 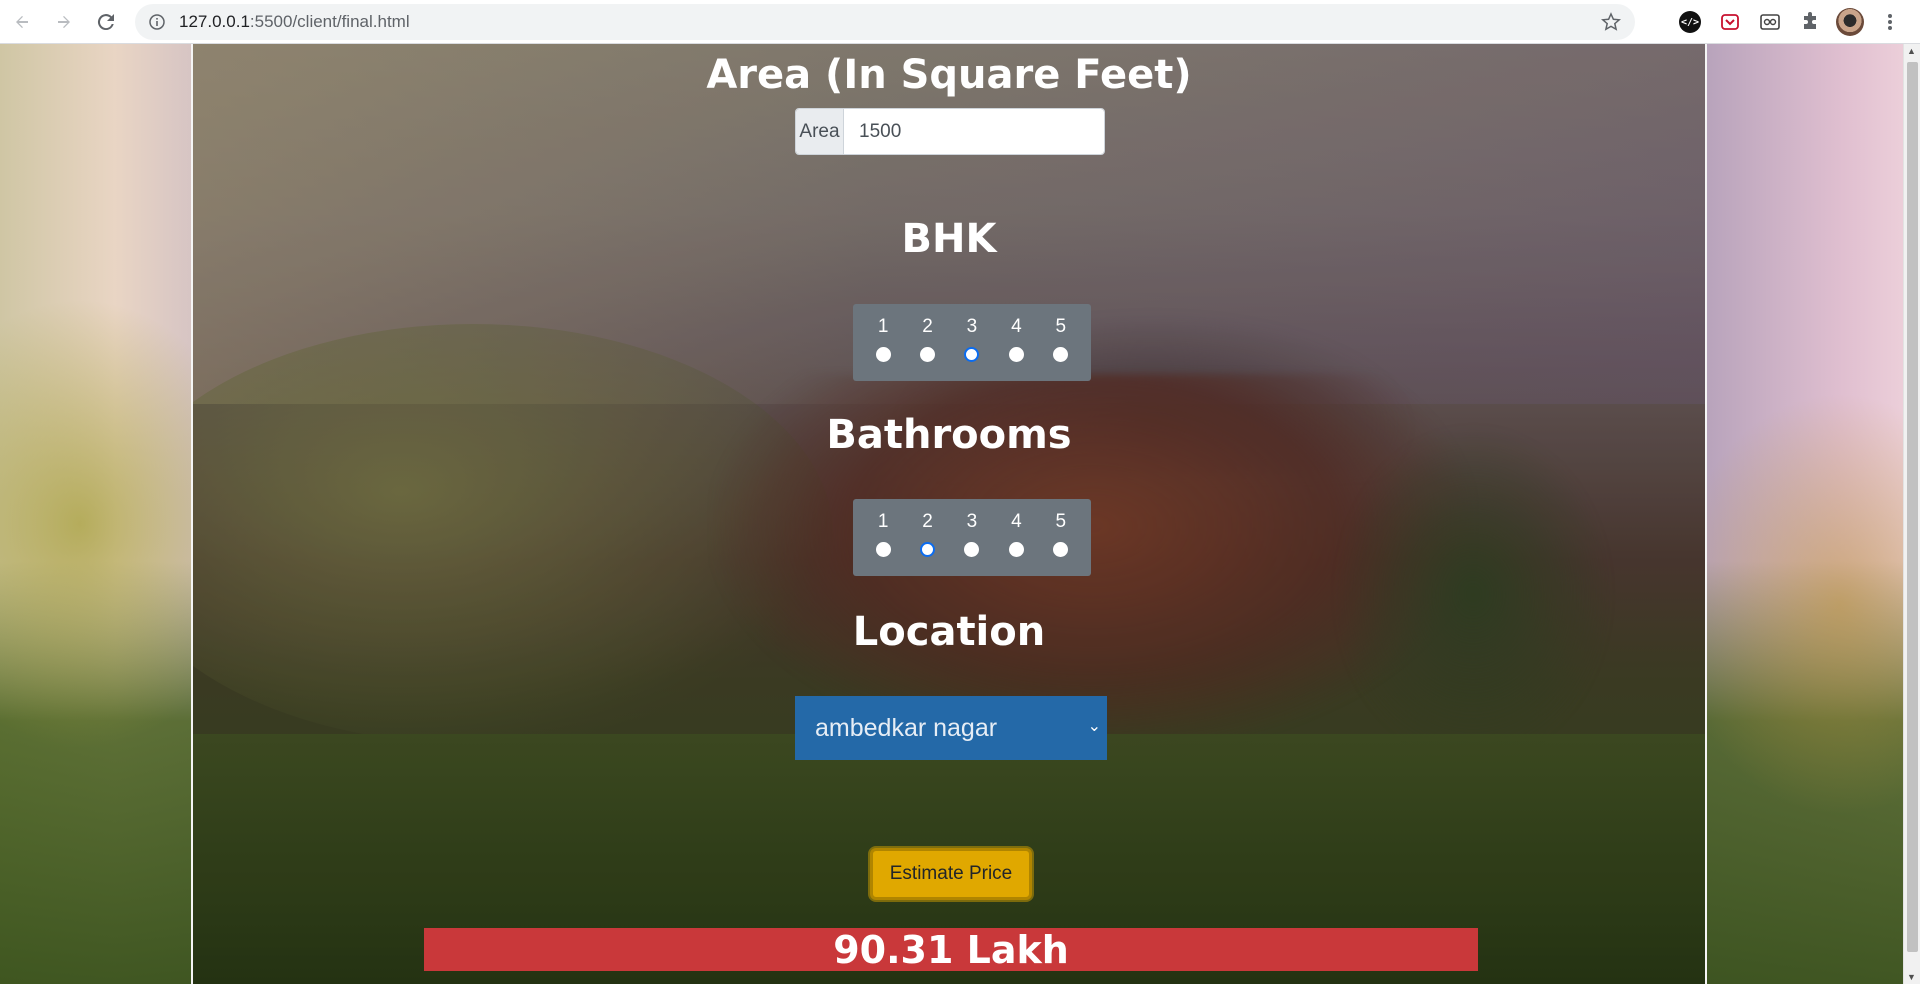 I want to click on bathrooms-option-label: 5, so click(x=1061, y=521).